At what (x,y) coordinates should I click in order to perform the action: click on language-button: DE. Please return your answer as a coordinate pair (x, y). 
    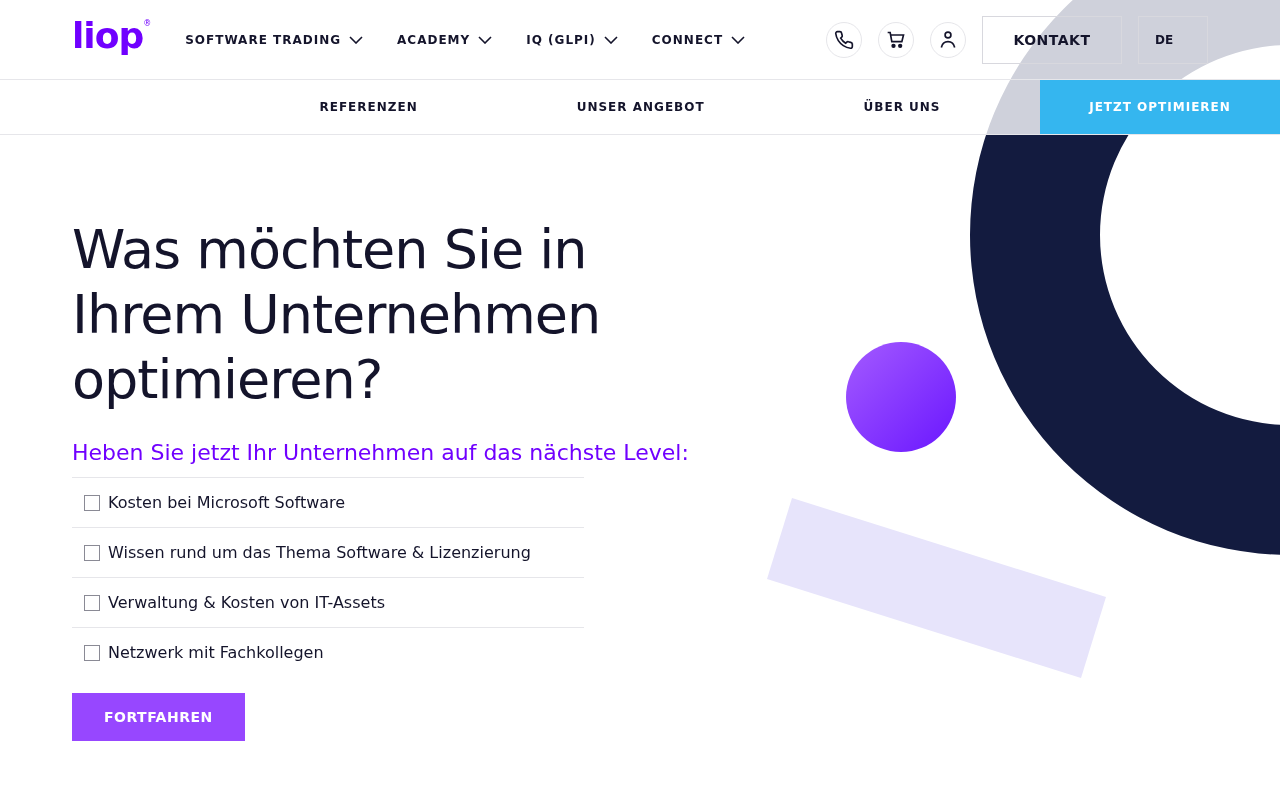
    Looking at the image, I should click on (1173, 39).